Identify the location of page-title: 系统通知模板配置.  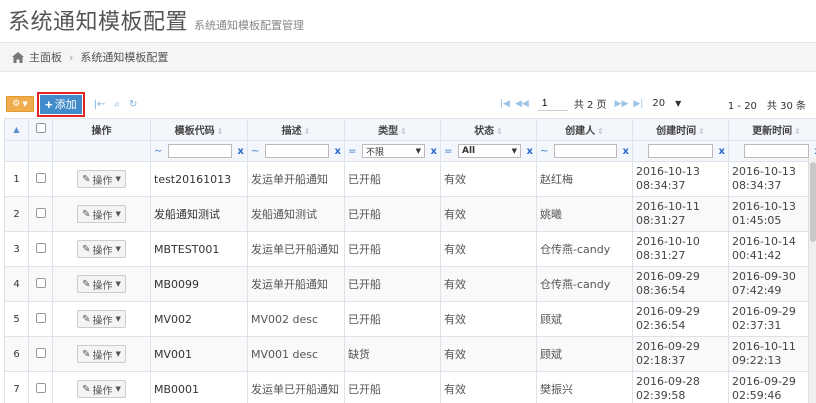
(98, 22).